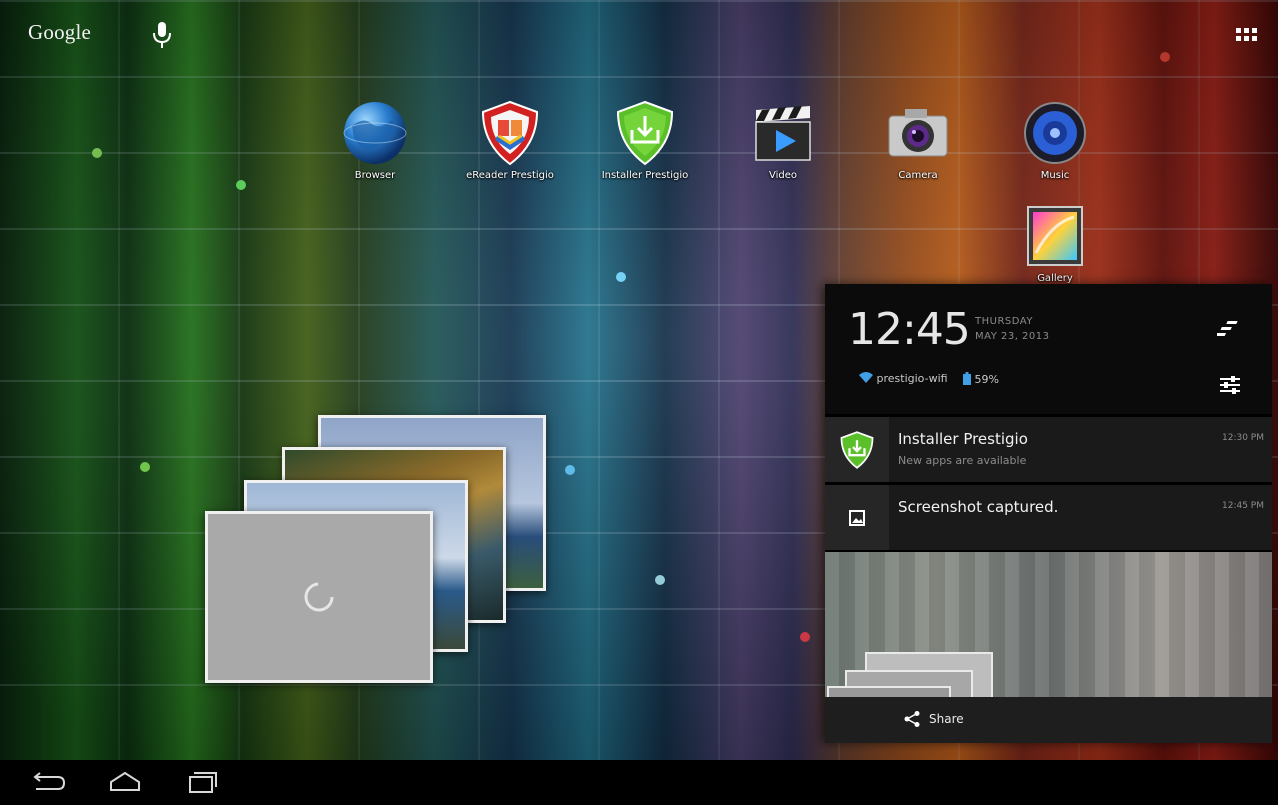 Image resolution: width=1278 pixels, height=805 pixels. I want to click on app-ereader-prestigio: eReader Prestigio, so click(510, 140).